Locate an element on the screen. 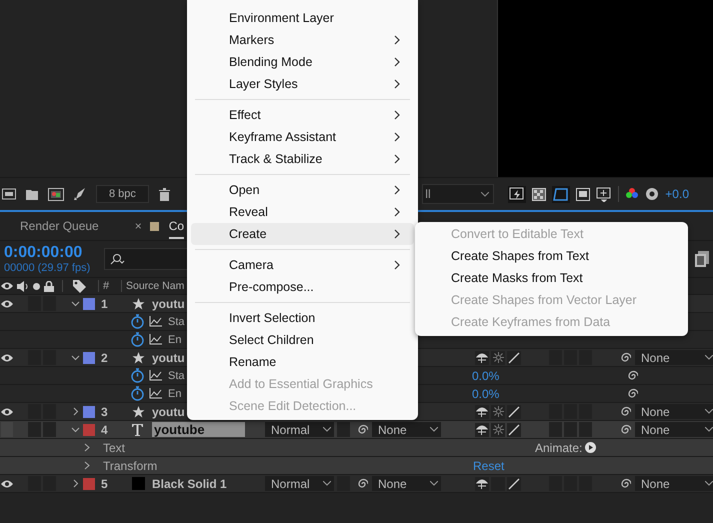 The height and width of the screenshot is (523, 713). column-header: # is located at coordinates (106, 286).